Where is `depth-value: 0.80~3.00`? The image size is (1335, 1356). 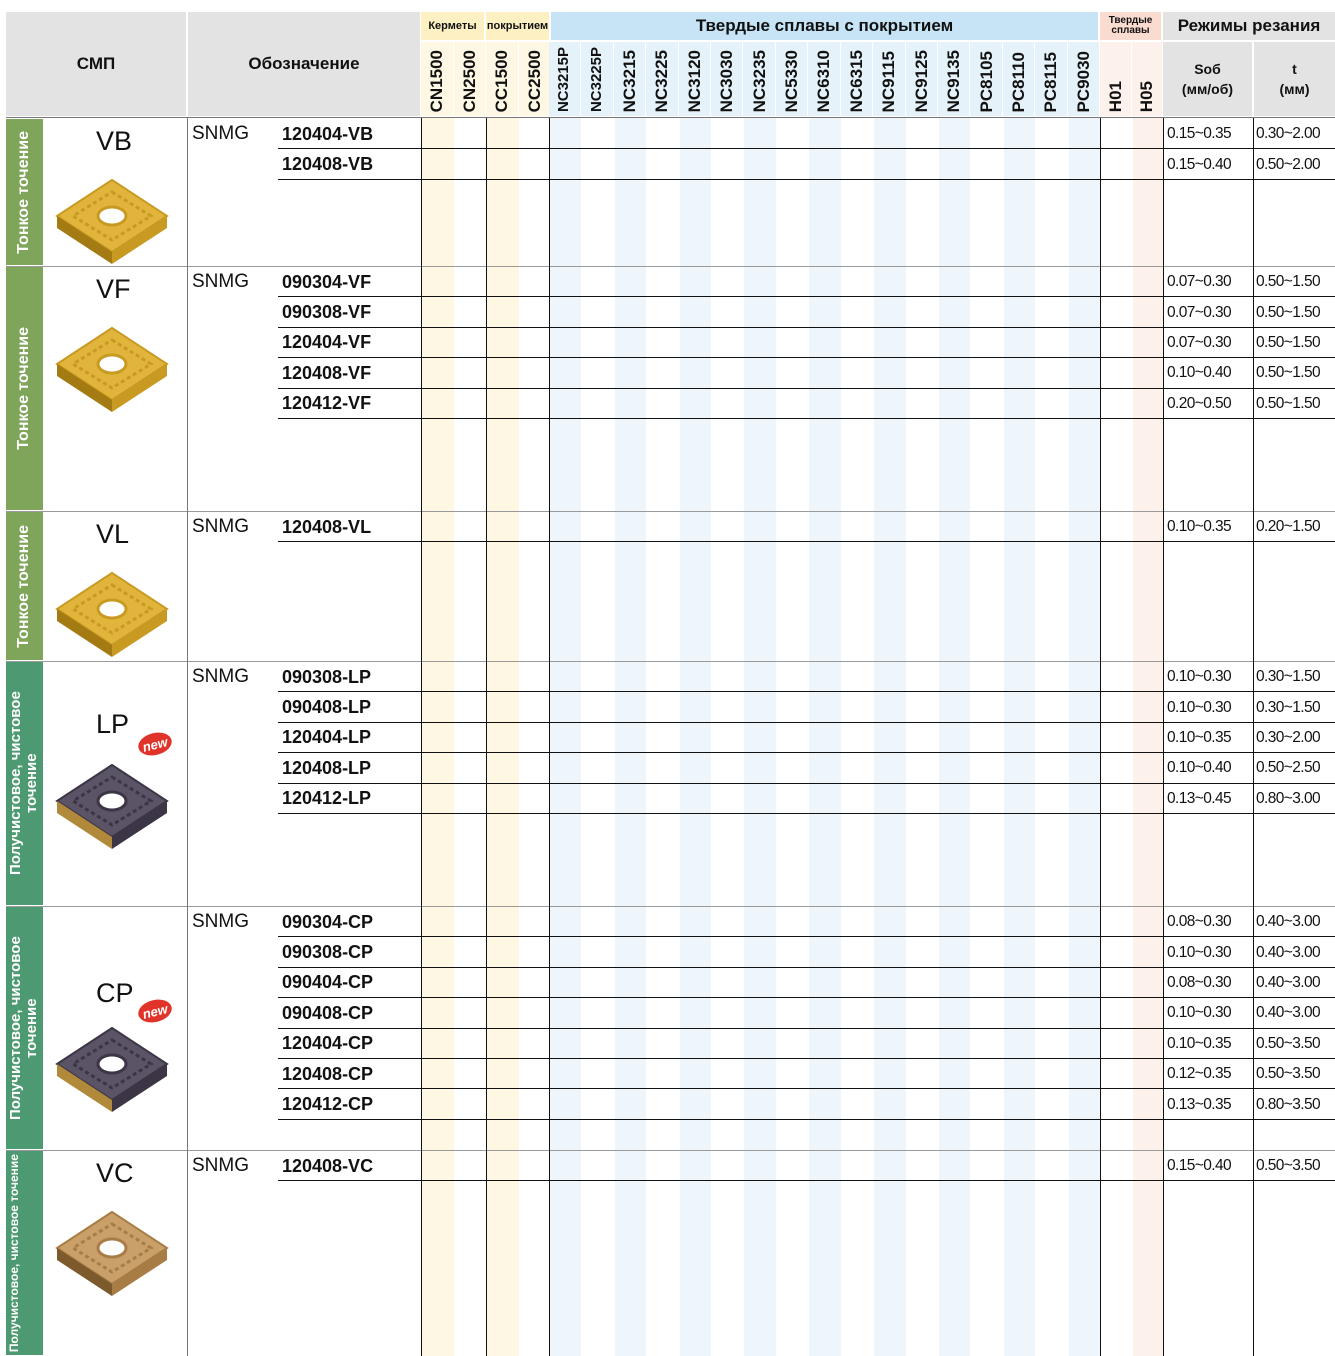
depth-value: 0.80~3.00 is located at coordinates (1288, 798).